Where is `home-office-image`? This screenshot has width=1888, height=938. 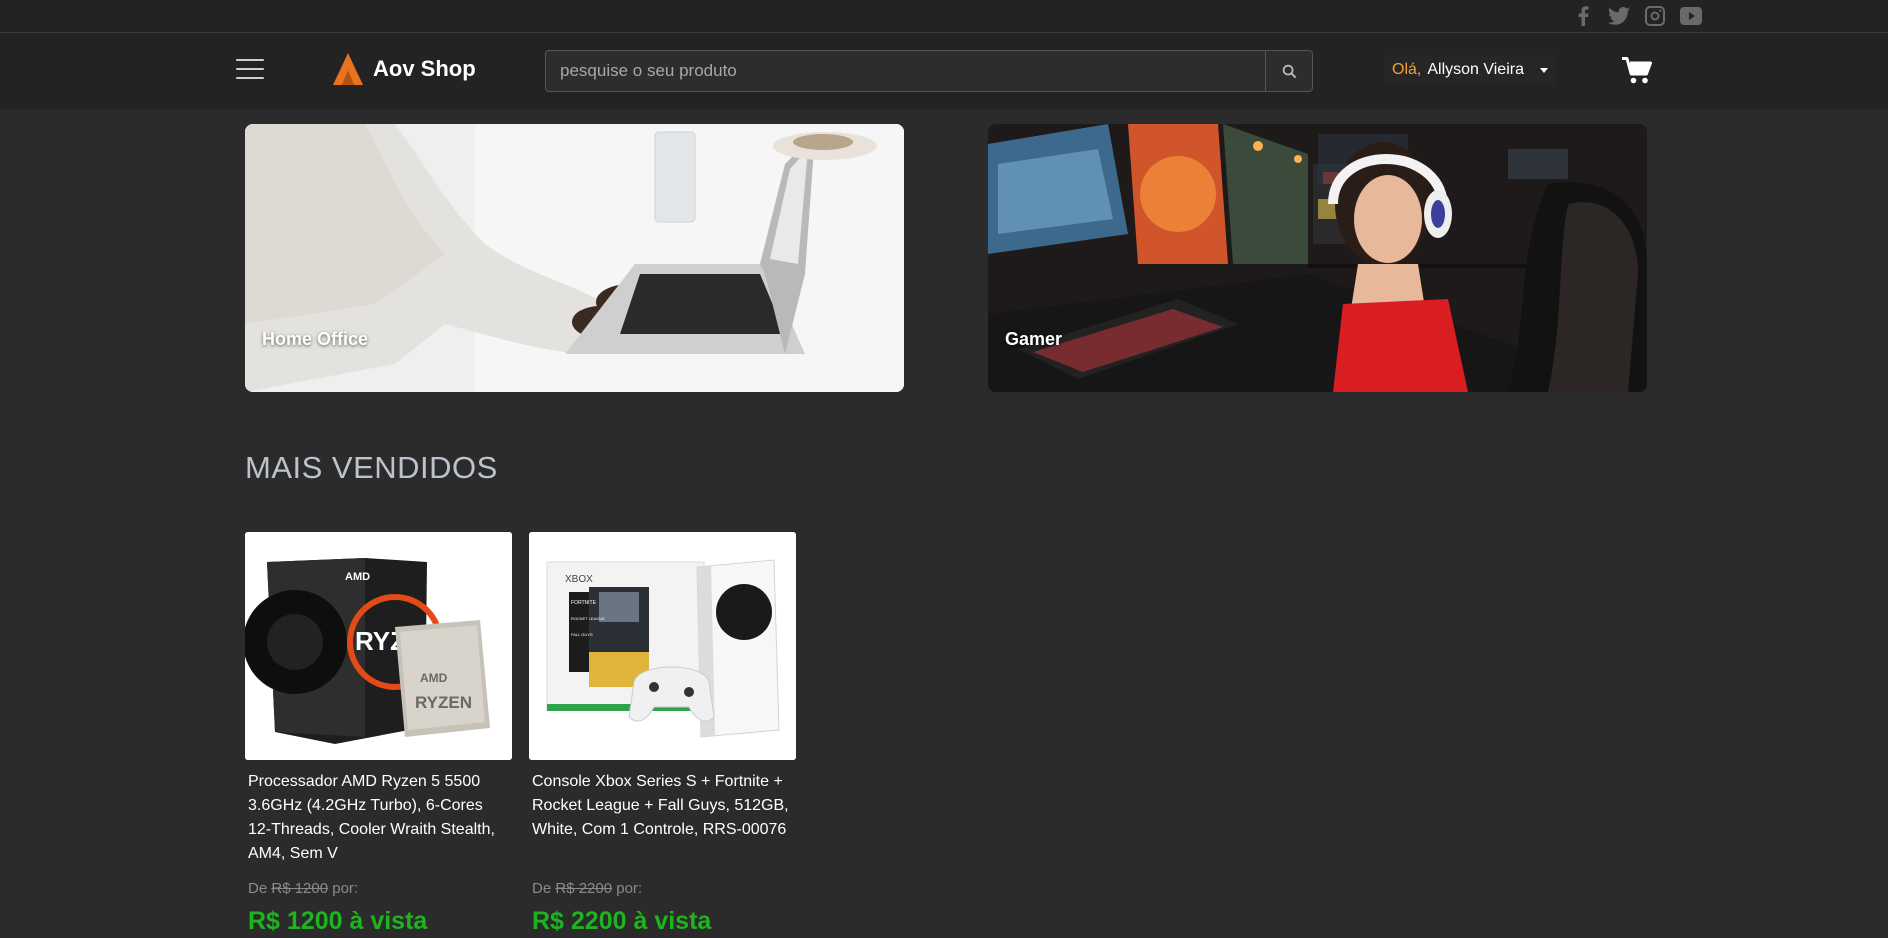 home-office-image is located at coordinates (574, 258).